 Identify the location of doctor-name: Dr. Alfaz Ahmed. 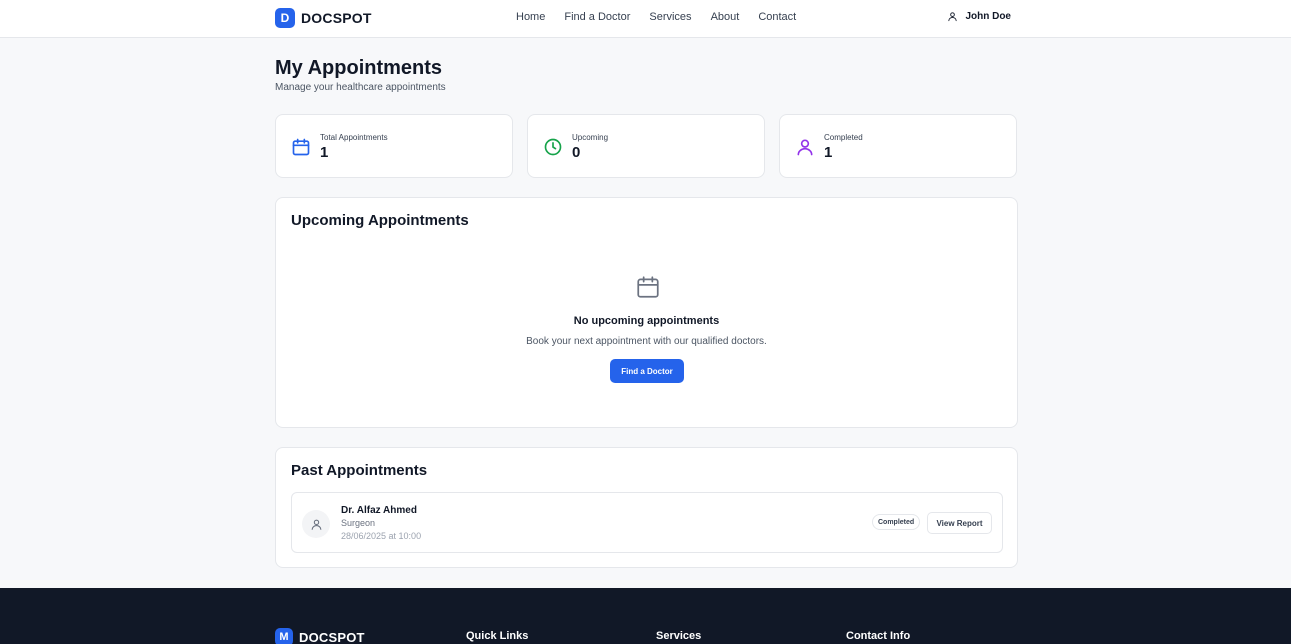
(379, 510).